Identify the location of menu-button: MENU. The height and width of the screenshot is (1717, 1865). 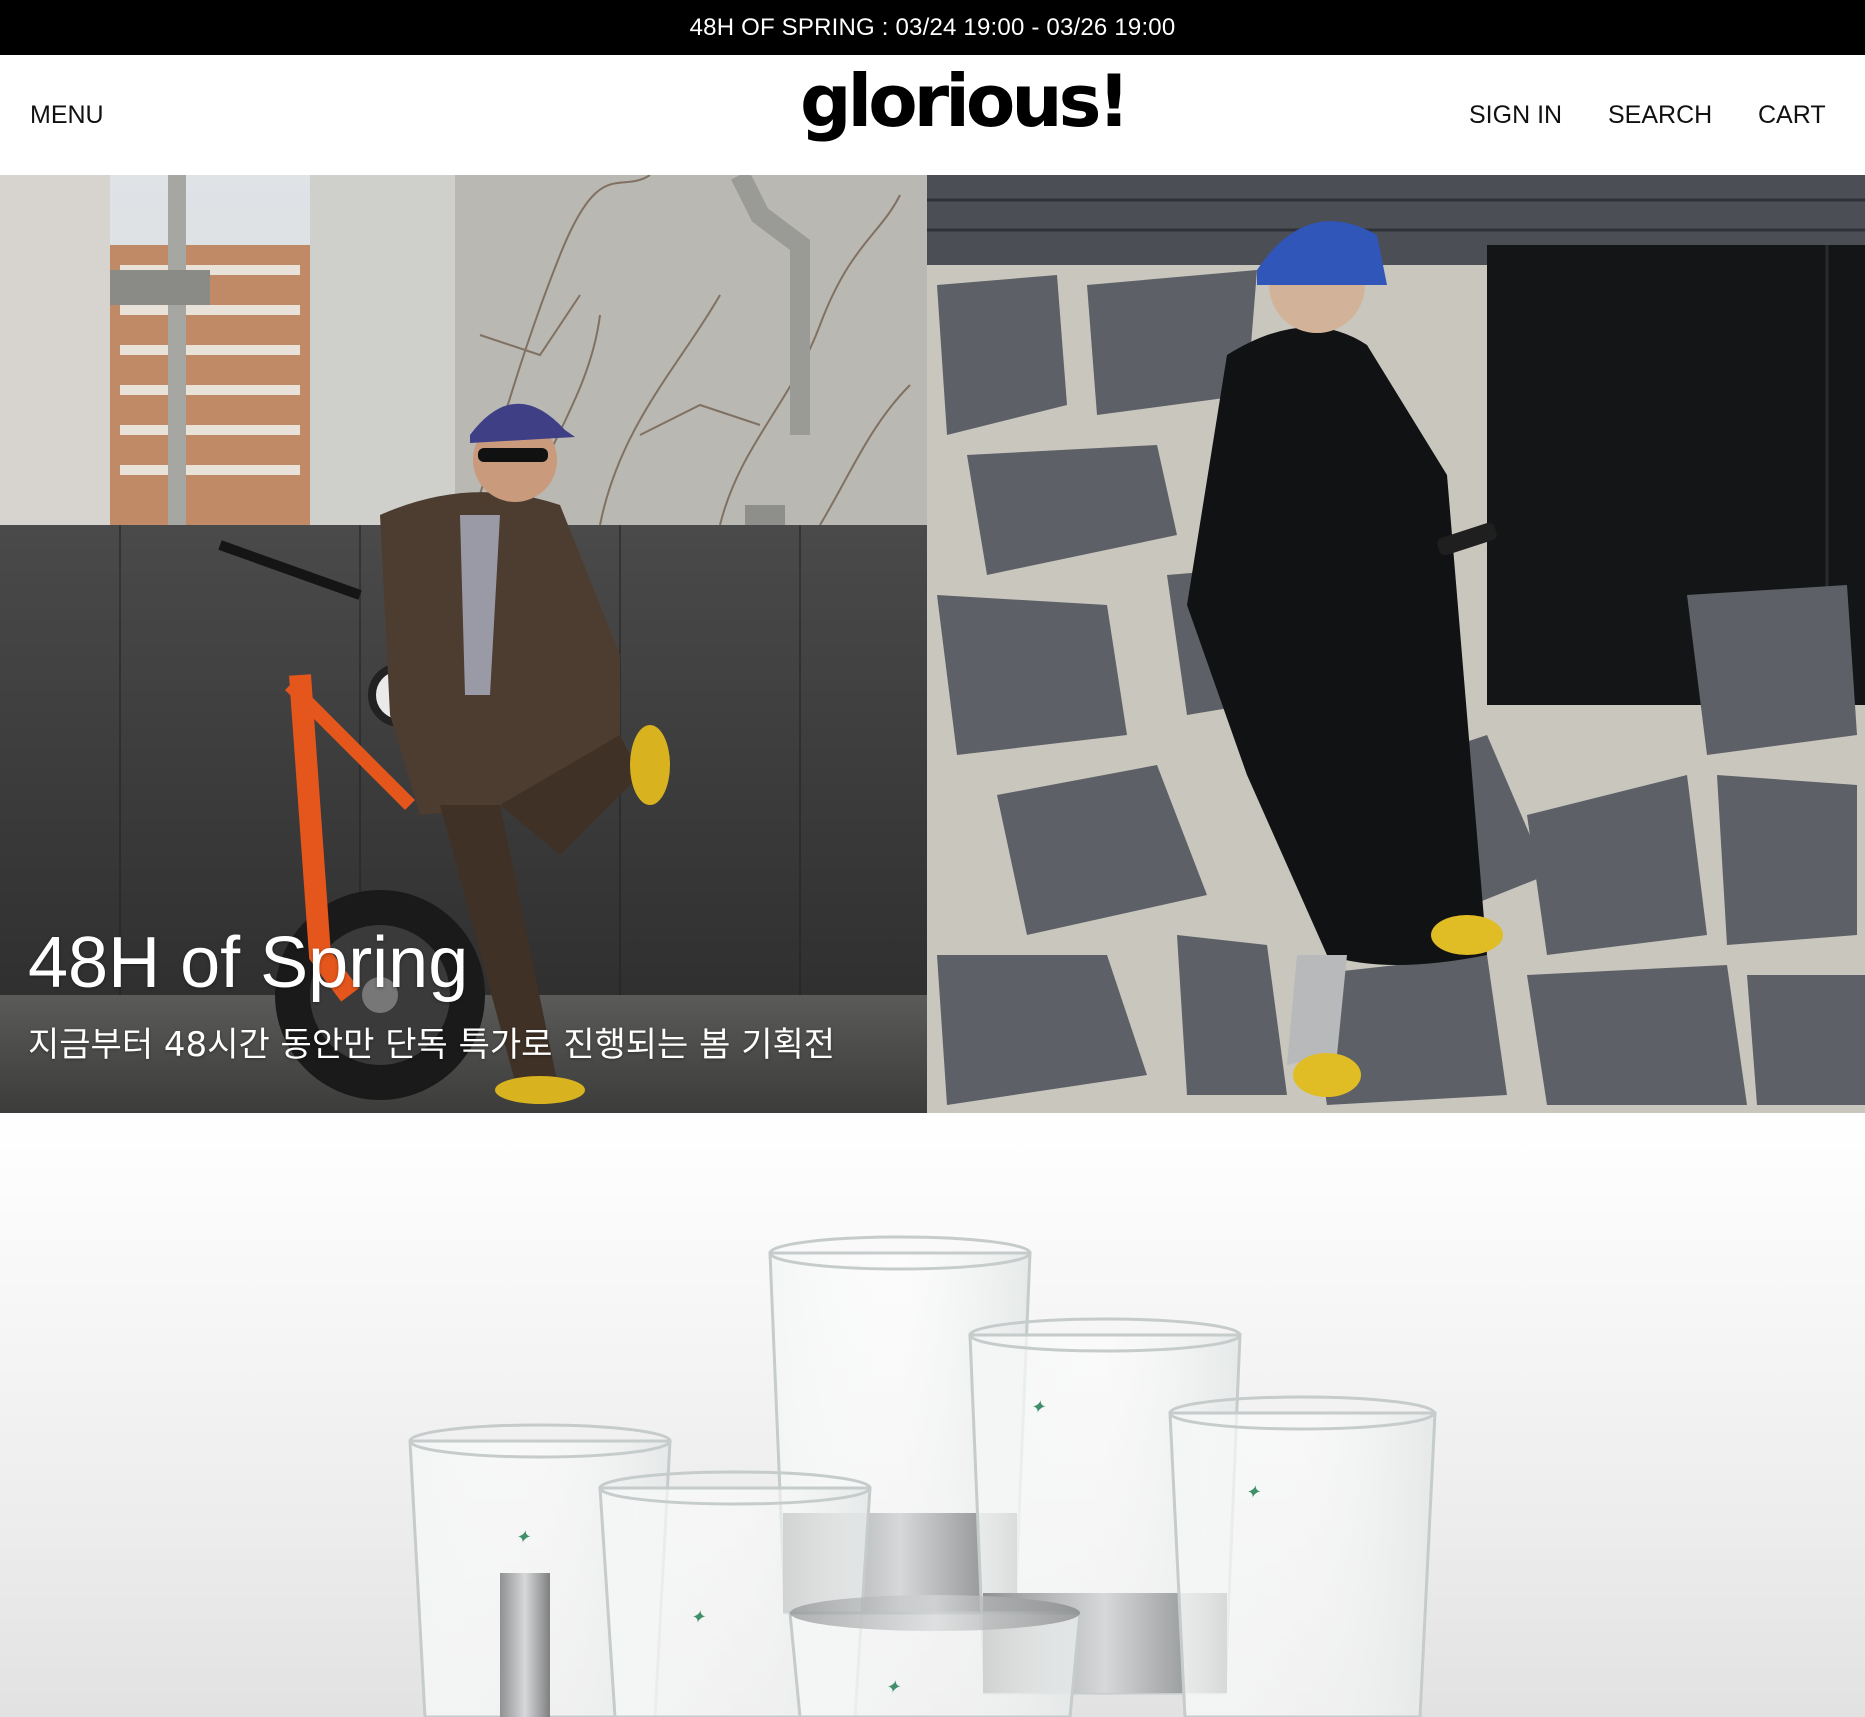
(67, 115).